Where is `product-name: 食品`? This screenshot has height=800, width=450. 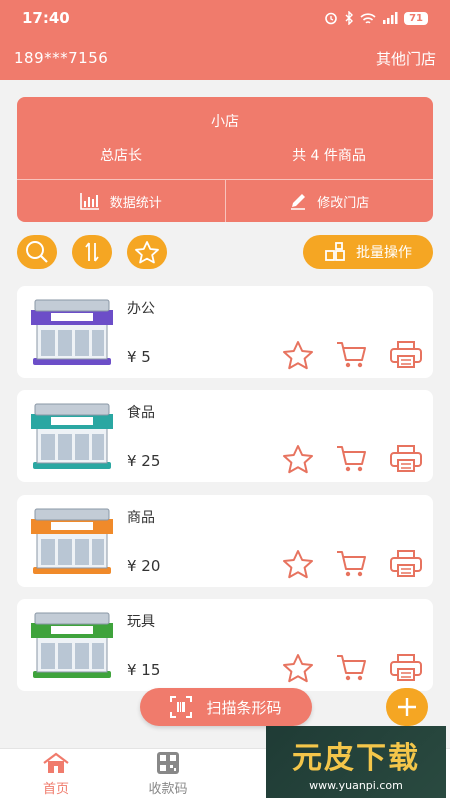
product-name: 食品 is located at coordinates (141, 413).